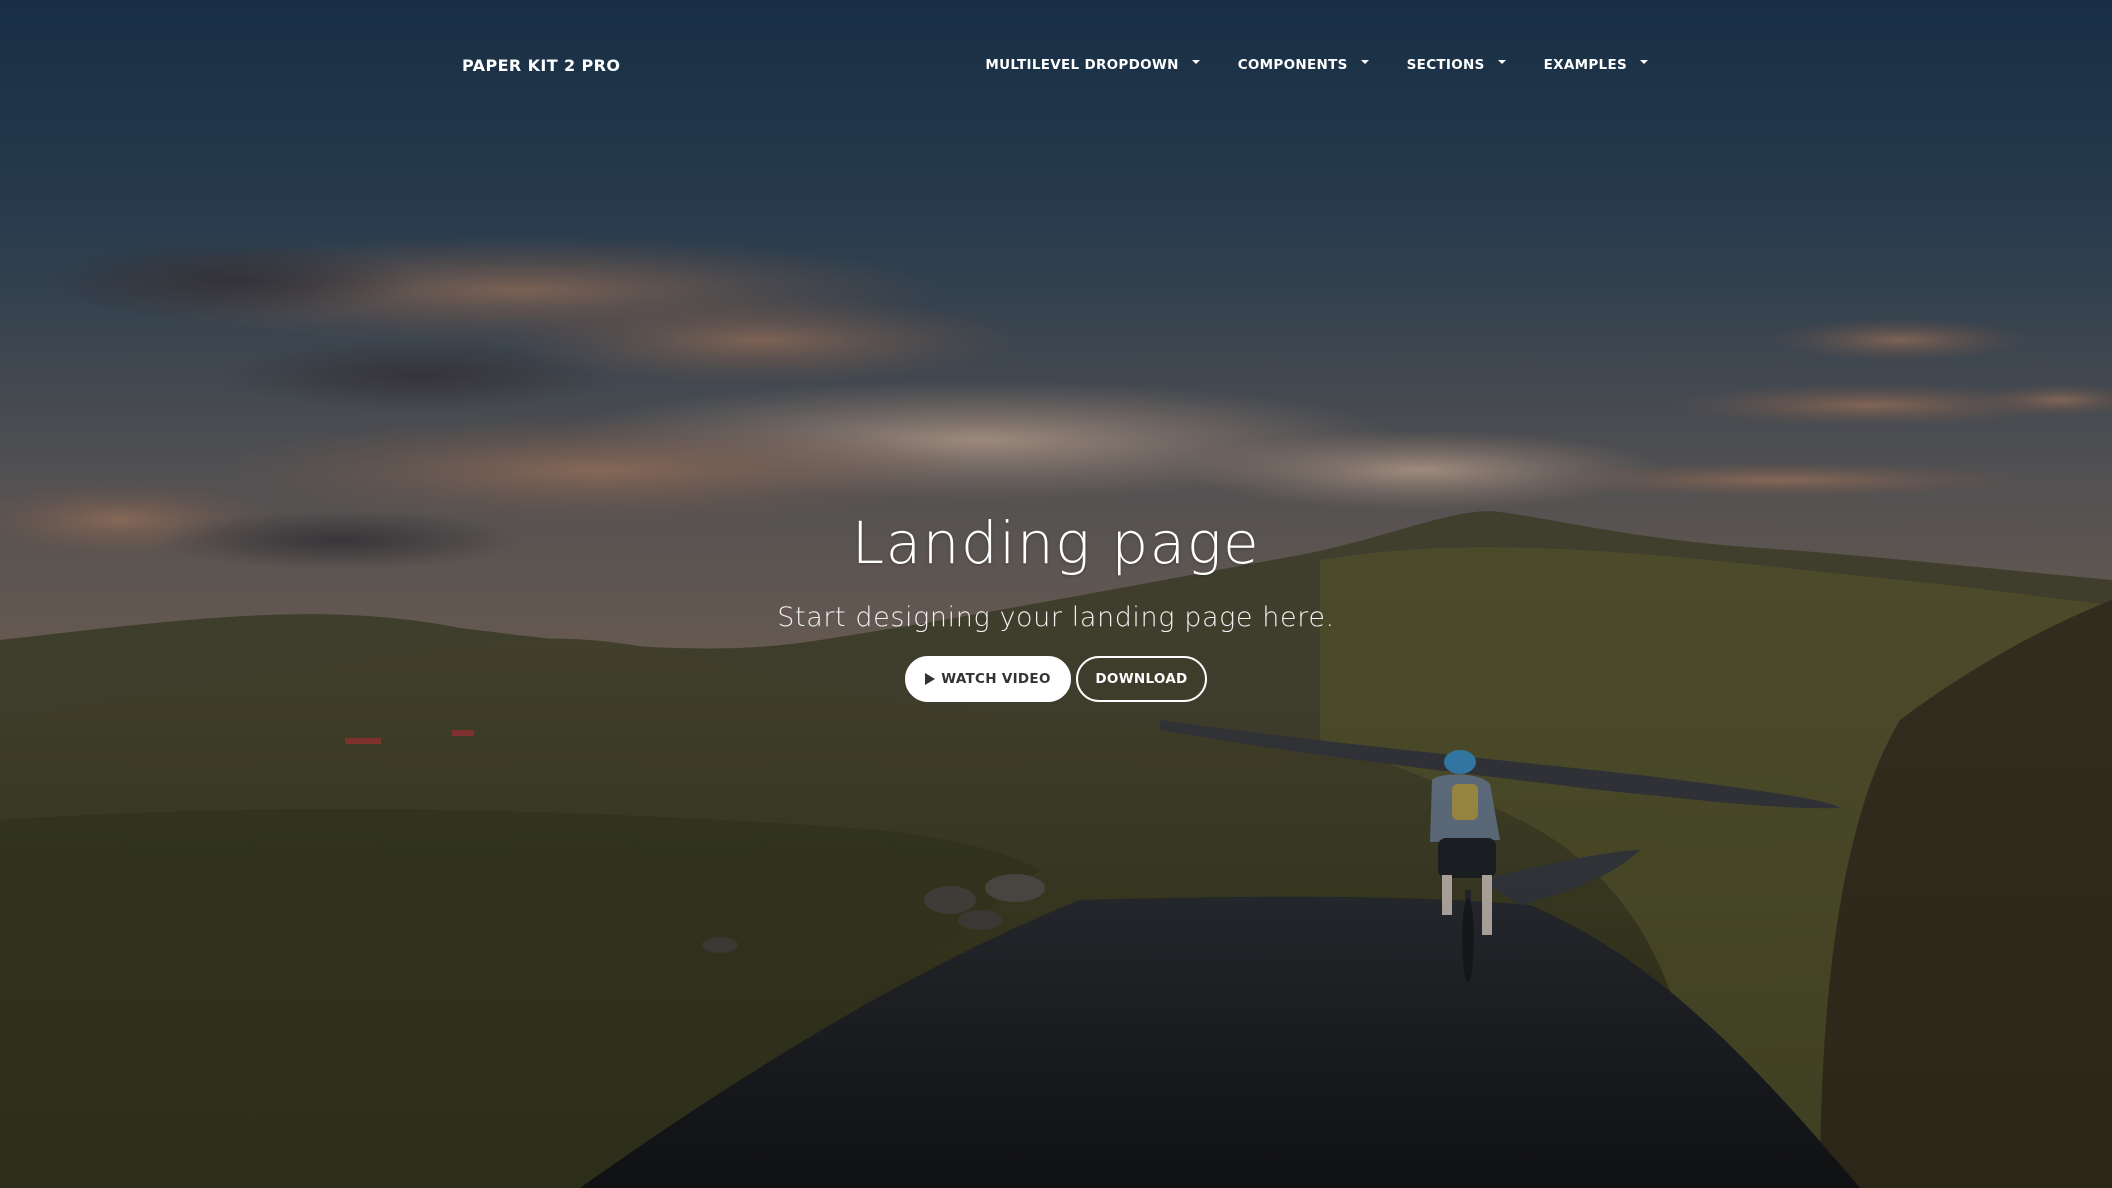 This screenshot has width=2112, height=1188. Describe the element at coordinates (1292, 65) in the screenshot. I see `nav-item-label: COMPONENTS` at that location.